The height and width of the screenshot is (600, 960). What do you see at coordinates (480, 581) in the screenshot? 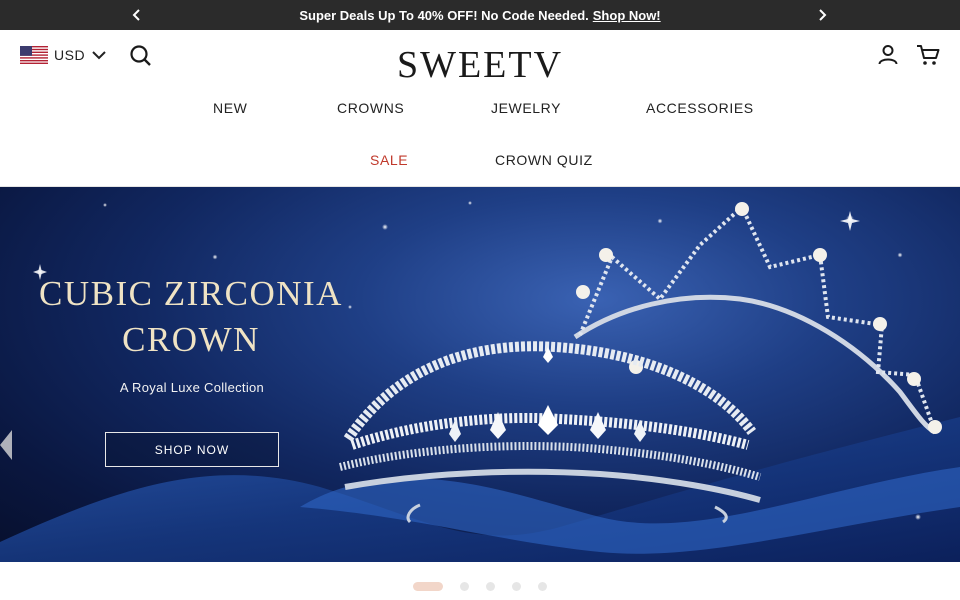
I see `carousel-pagination` at bounding box center [480, 581].